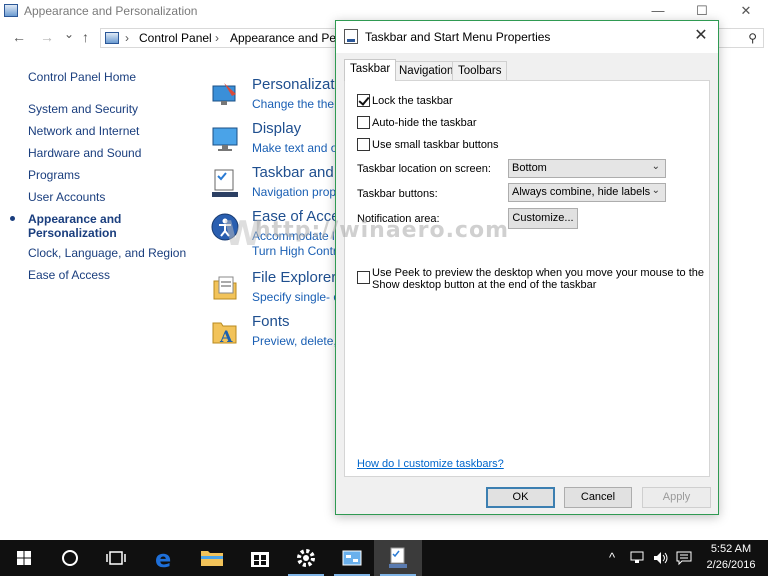 Image resolution: width=768 pixels, height=576 pixels. Describe the element at coordinates (69, 34) in the screenshot. I see `recent-locations-chevron-icon: ⌄` at that location.